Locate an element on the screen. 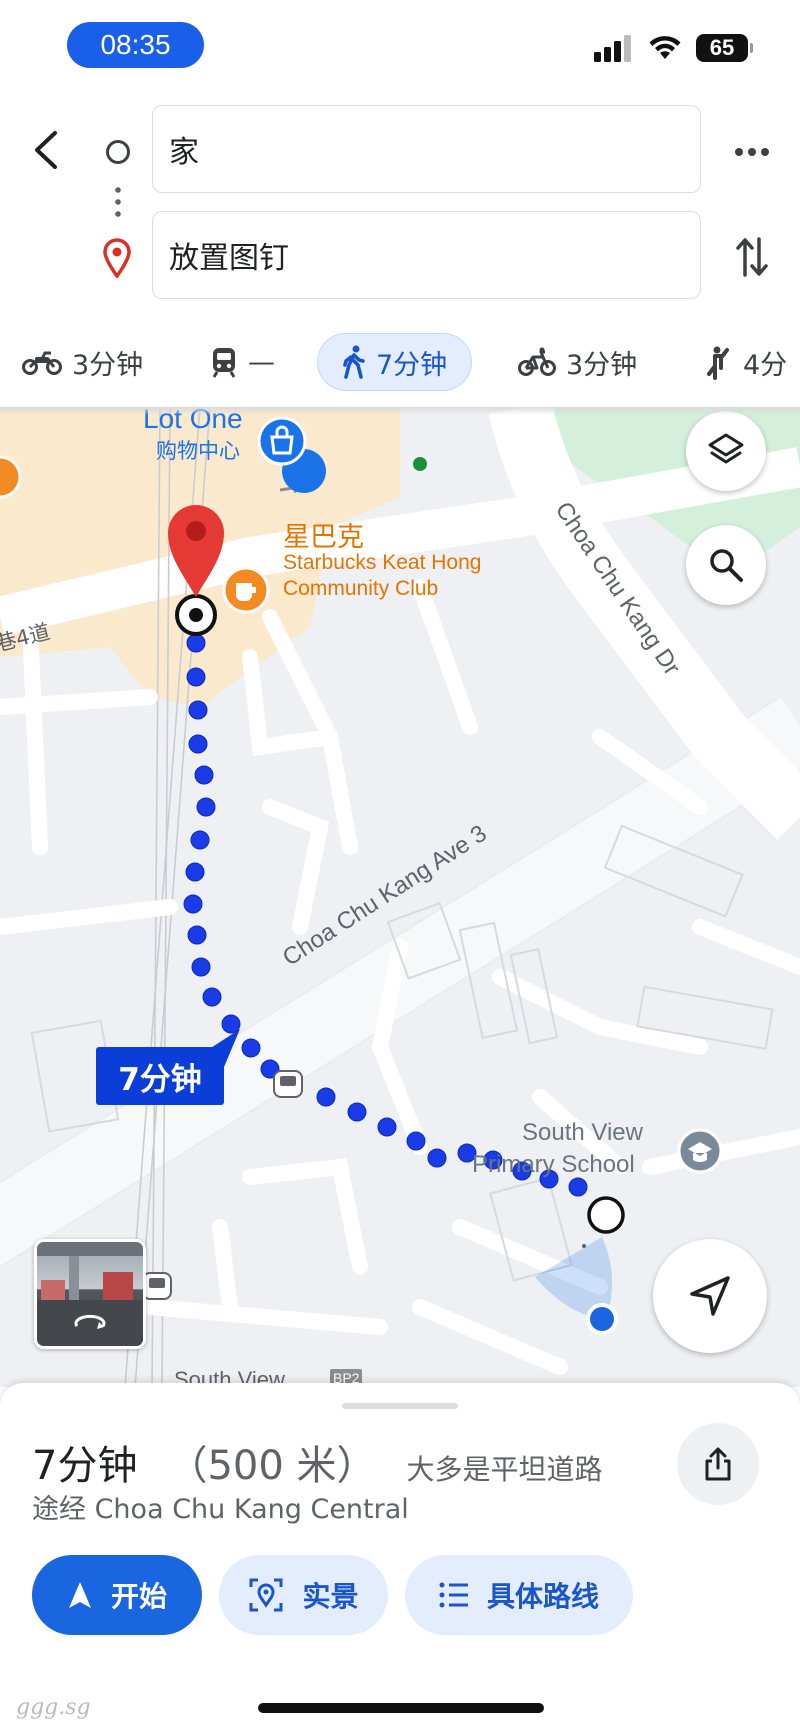 This screenshot has width=800, height=1731. route-summary: 7分钟 （500 米） 大多是平坦道路 is located at coordinates (317, 1462).